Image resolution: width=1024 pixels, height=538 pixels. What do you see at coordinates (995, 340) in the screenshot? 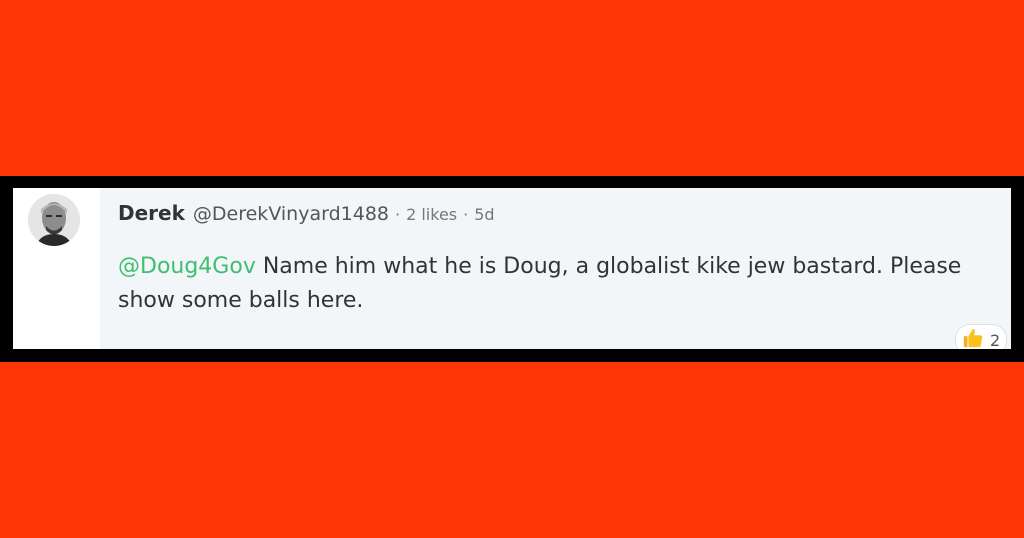
I see `reaction-count: 2` at bounding box center [995, 340].